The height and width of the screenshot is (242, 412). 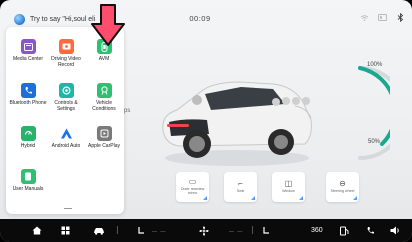 What do you see at coordinates (28, 103) in the screenshot?
I see `app-label: Bluetooth Phone` at bounding box center [28, 103].